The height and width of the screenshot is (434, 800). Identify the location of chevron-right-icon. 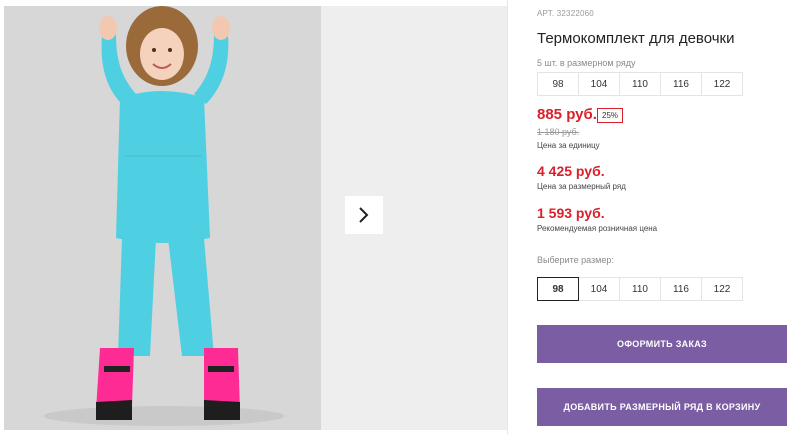
(364, 215).